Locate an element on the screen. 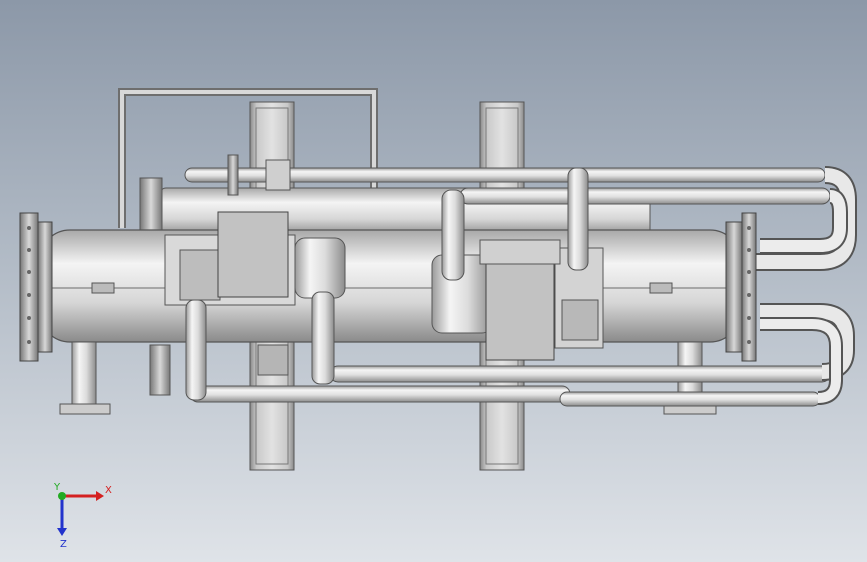 The image size is (867, 562). end-flange-right is located at coordinates (741, 287).